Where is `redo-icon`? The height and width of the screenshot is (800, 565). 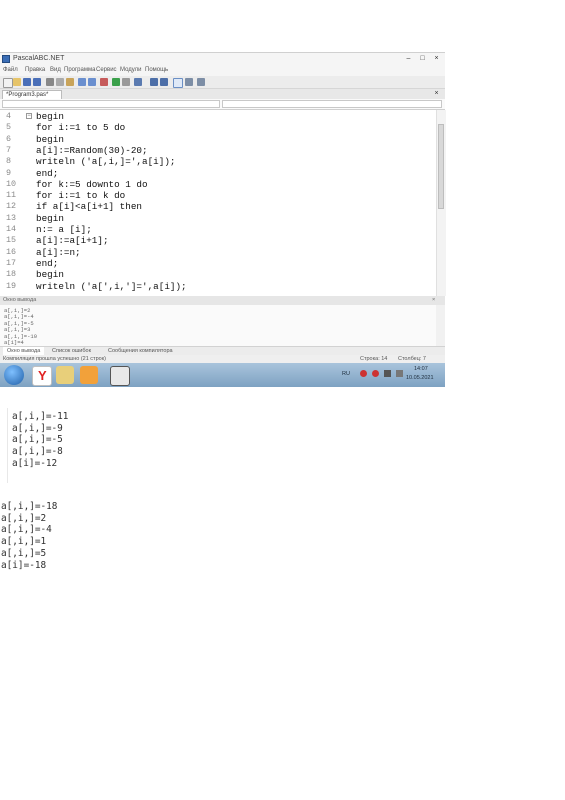
redo-icon is located at coordinates (92, 82).